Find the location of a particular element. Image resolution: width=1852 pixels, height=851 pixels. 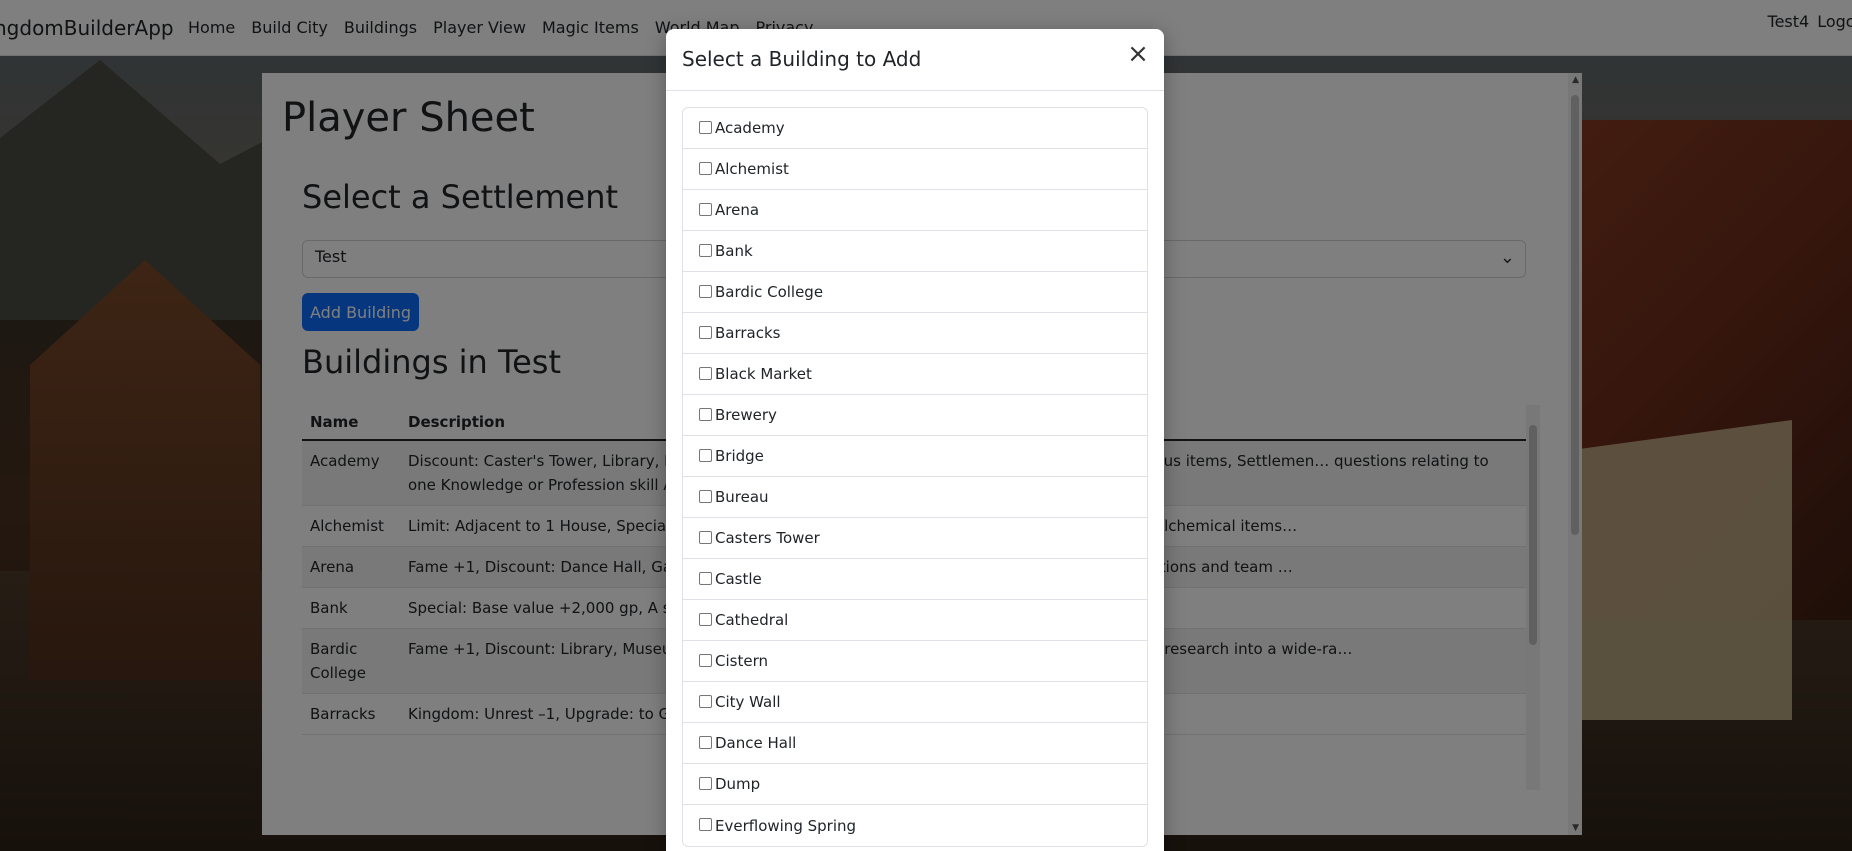

list-item-label: Arena is located at coordinates (737, 210).